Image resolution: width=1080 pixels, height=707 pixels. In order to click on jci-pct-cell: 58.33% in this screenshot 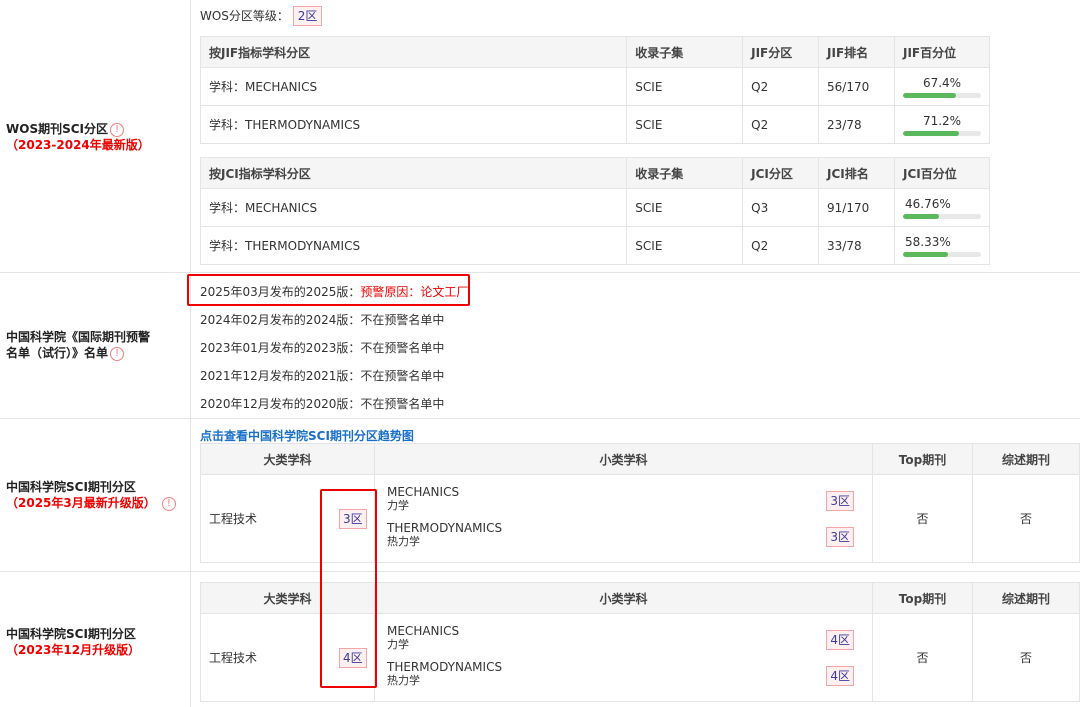, I will do `click(942, 245)`.